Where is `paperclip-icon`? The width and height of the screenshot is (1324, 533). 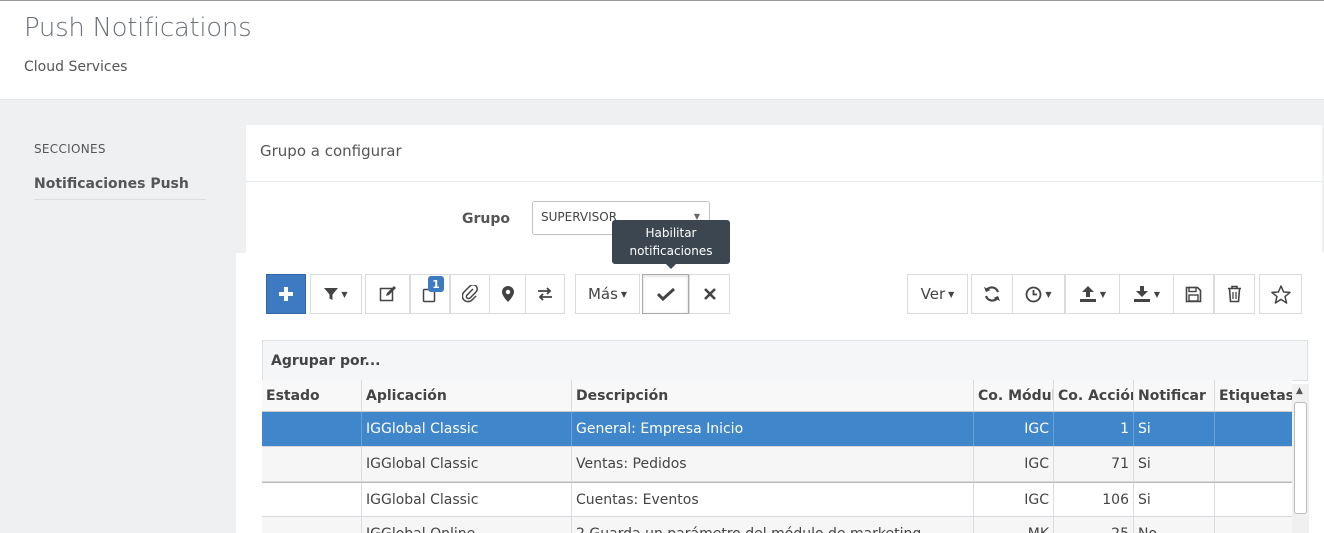
paperclip-icon is located at coordinates (470, 294).